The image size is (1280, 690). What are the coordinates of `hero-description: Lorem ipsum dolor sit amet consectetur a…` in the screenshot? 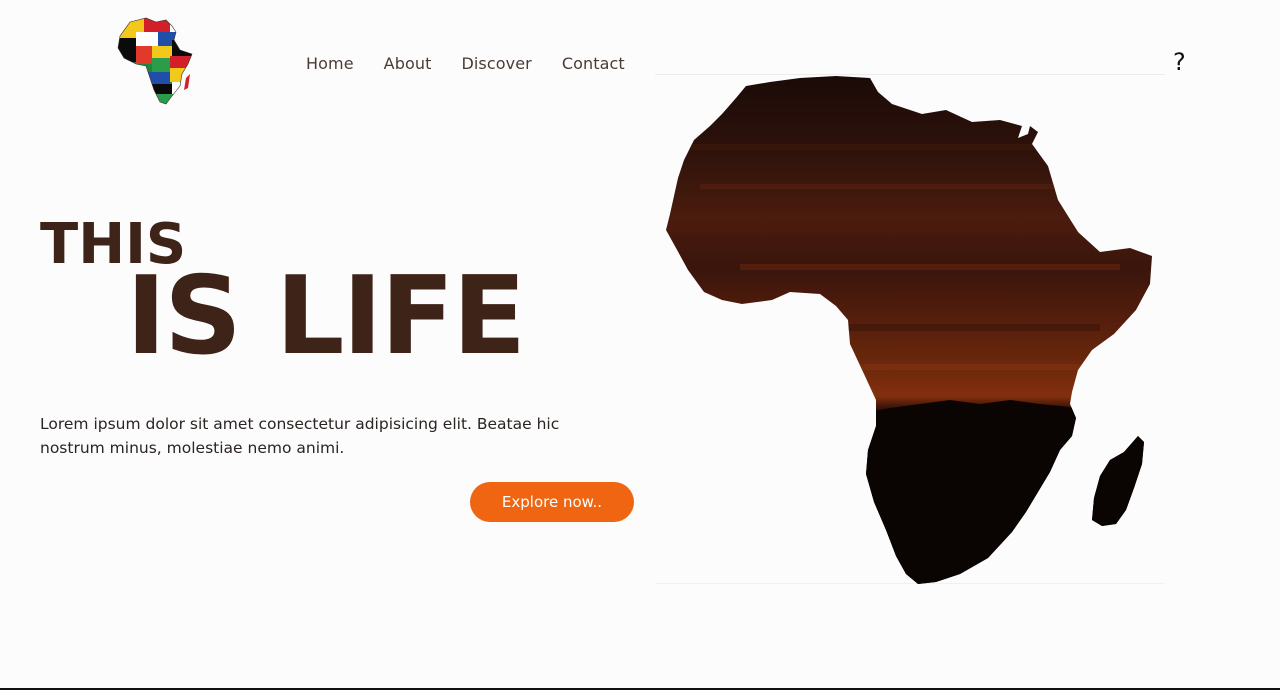 It's located at (300, 436).